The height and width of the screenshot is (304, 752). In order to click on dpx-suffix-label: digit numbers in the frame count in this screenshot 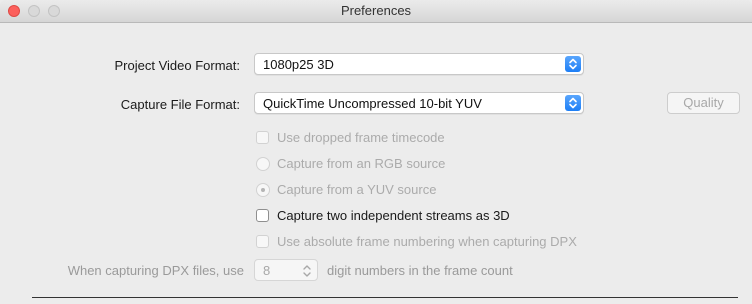, I will do `click(420, 270)`.